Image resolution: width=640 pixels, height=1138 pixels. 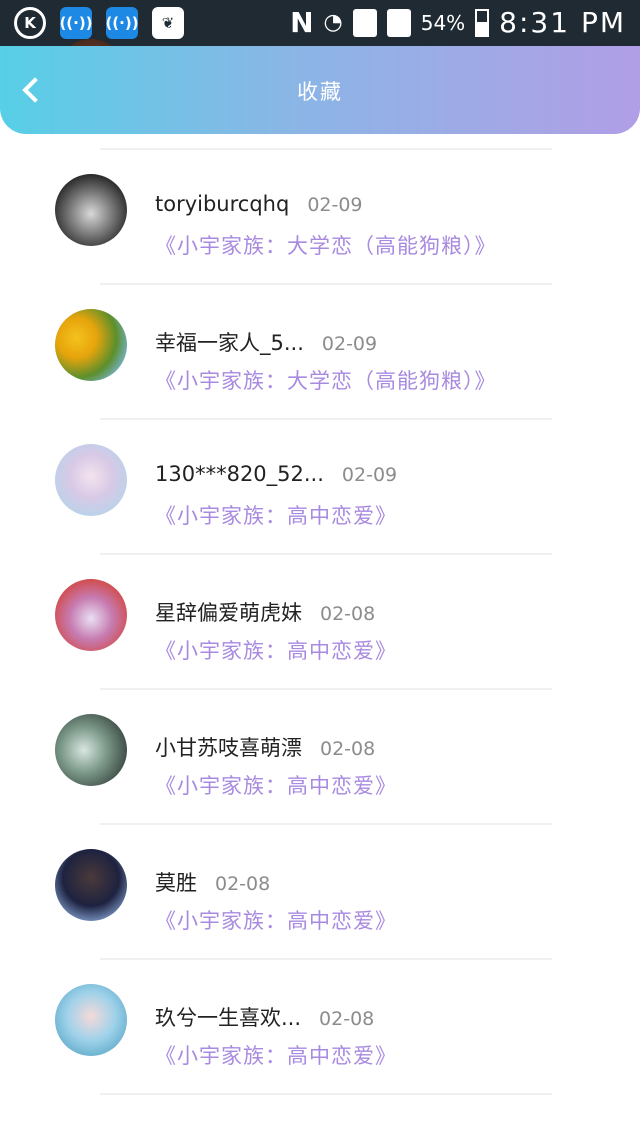 I want to click on app-header: 收藏, so click(x=320, y=90).